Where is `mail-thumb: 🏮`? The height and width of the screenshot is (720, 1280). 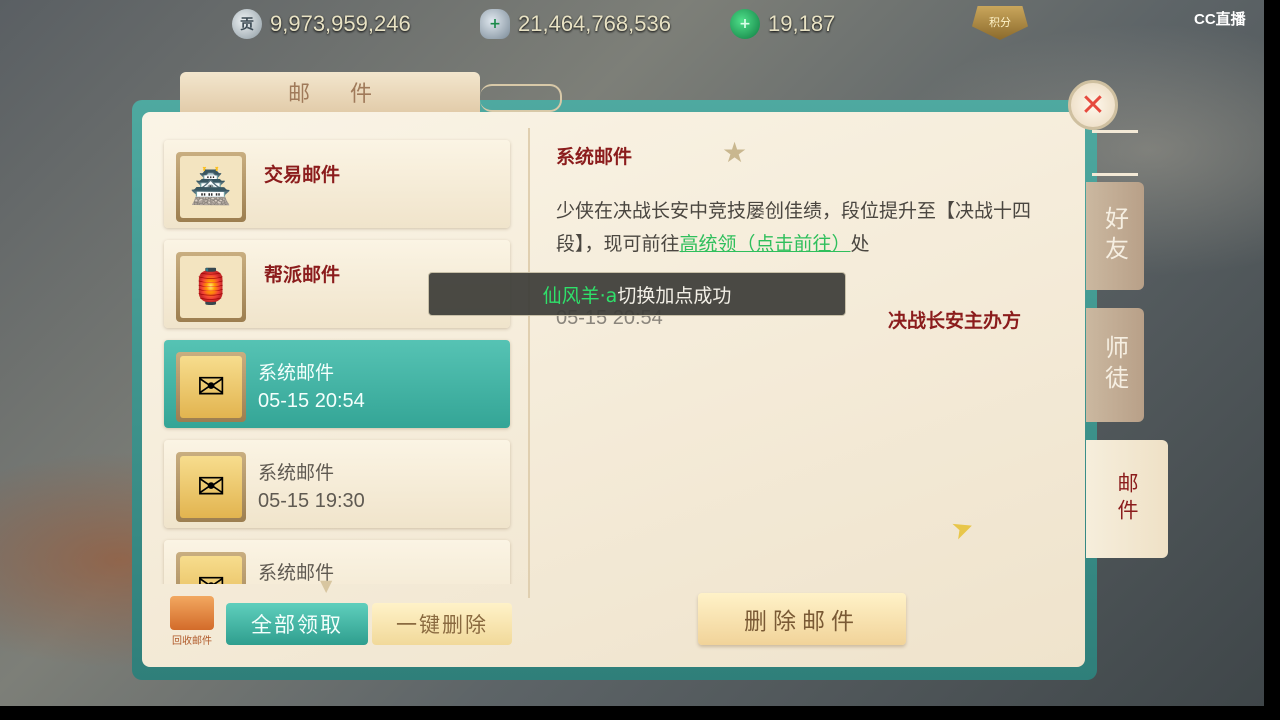 mail-thumb: 🏮 is located at coordinates (211, 287).